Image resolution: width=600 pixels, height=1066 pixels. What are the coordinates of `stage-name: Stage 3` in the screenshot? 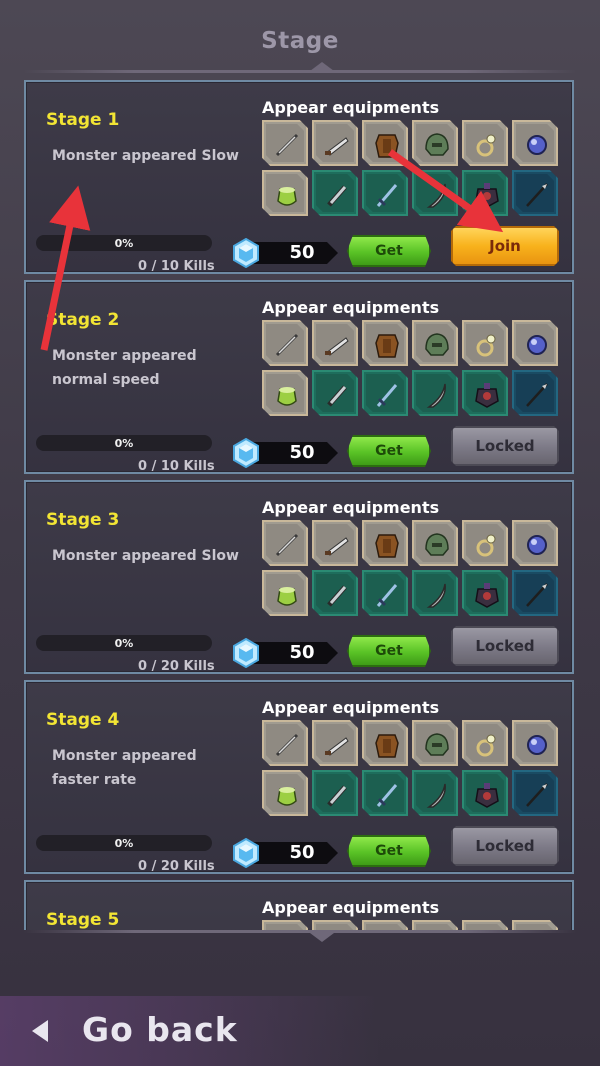 It's located at (83, 520).